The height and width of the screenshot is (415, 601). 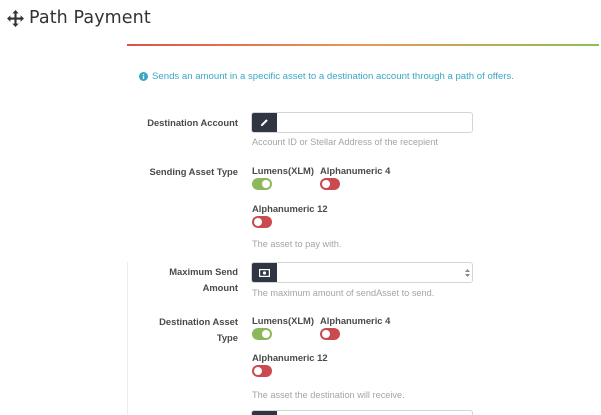 I want to click on maximum-send-amount-help: The maximum amount of sendAsset to send., so click(x=343, y=293).